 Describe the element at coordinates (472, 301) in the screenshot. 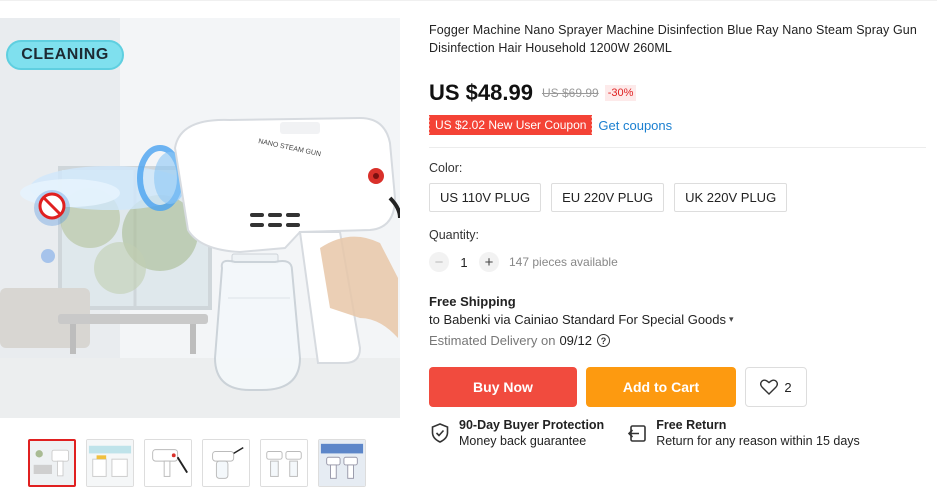

I see `shipping-title: Free Shipping` at that location.